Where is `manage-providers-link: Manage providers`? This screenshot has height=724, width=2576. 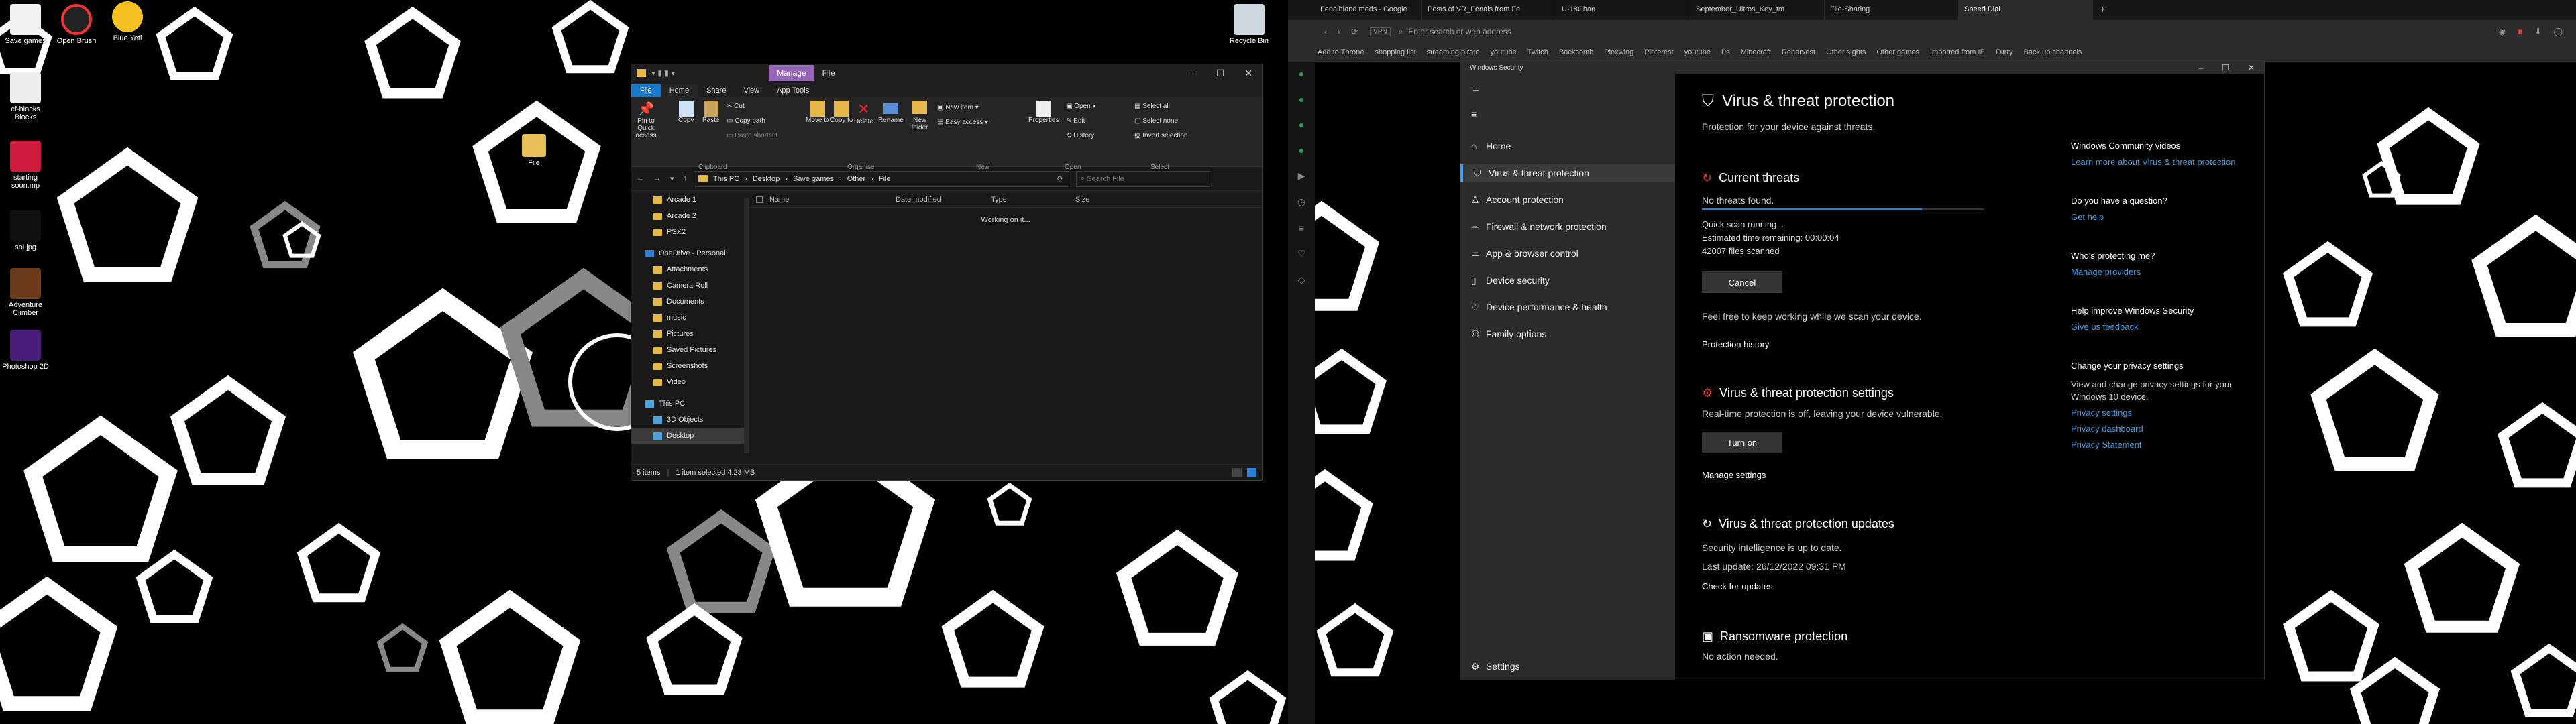
manage-providers-link: Manage providers is located at coordinates (2165, 272).